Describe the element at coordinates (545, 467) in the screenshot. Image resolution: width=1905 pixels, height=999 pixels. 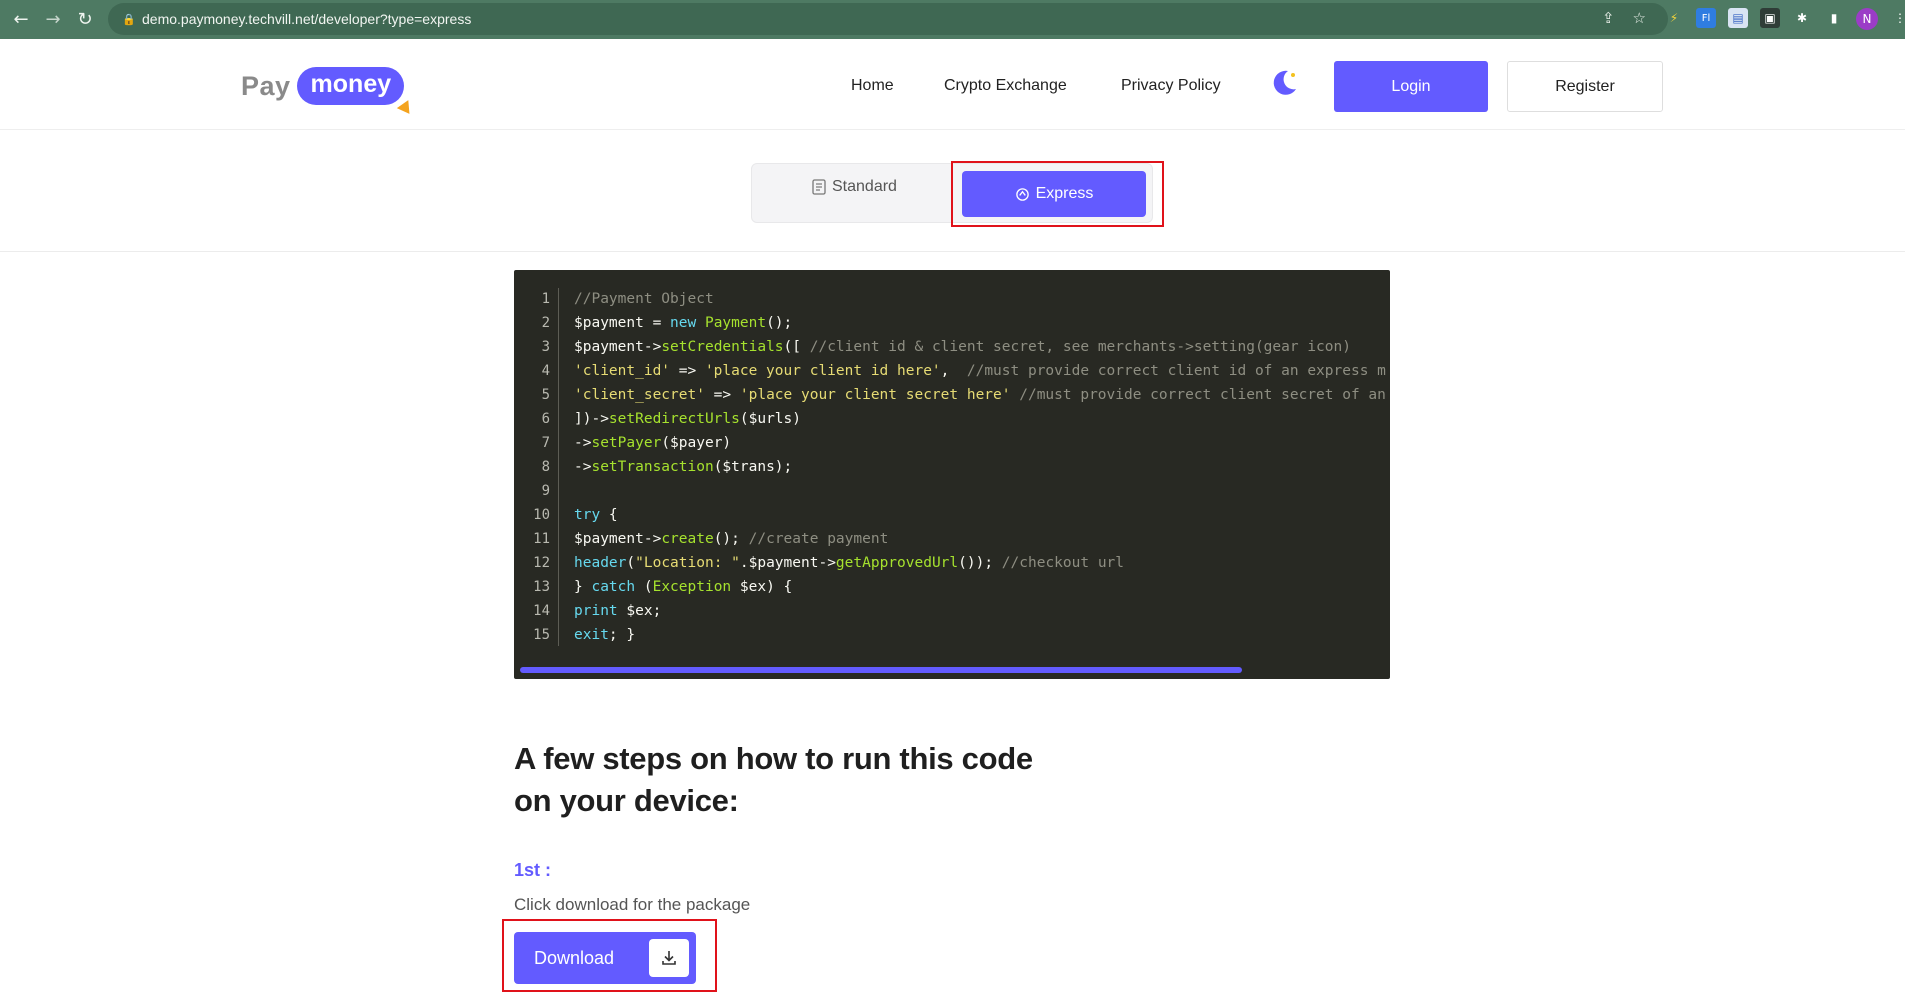
I see `line-number: 8` at that location.